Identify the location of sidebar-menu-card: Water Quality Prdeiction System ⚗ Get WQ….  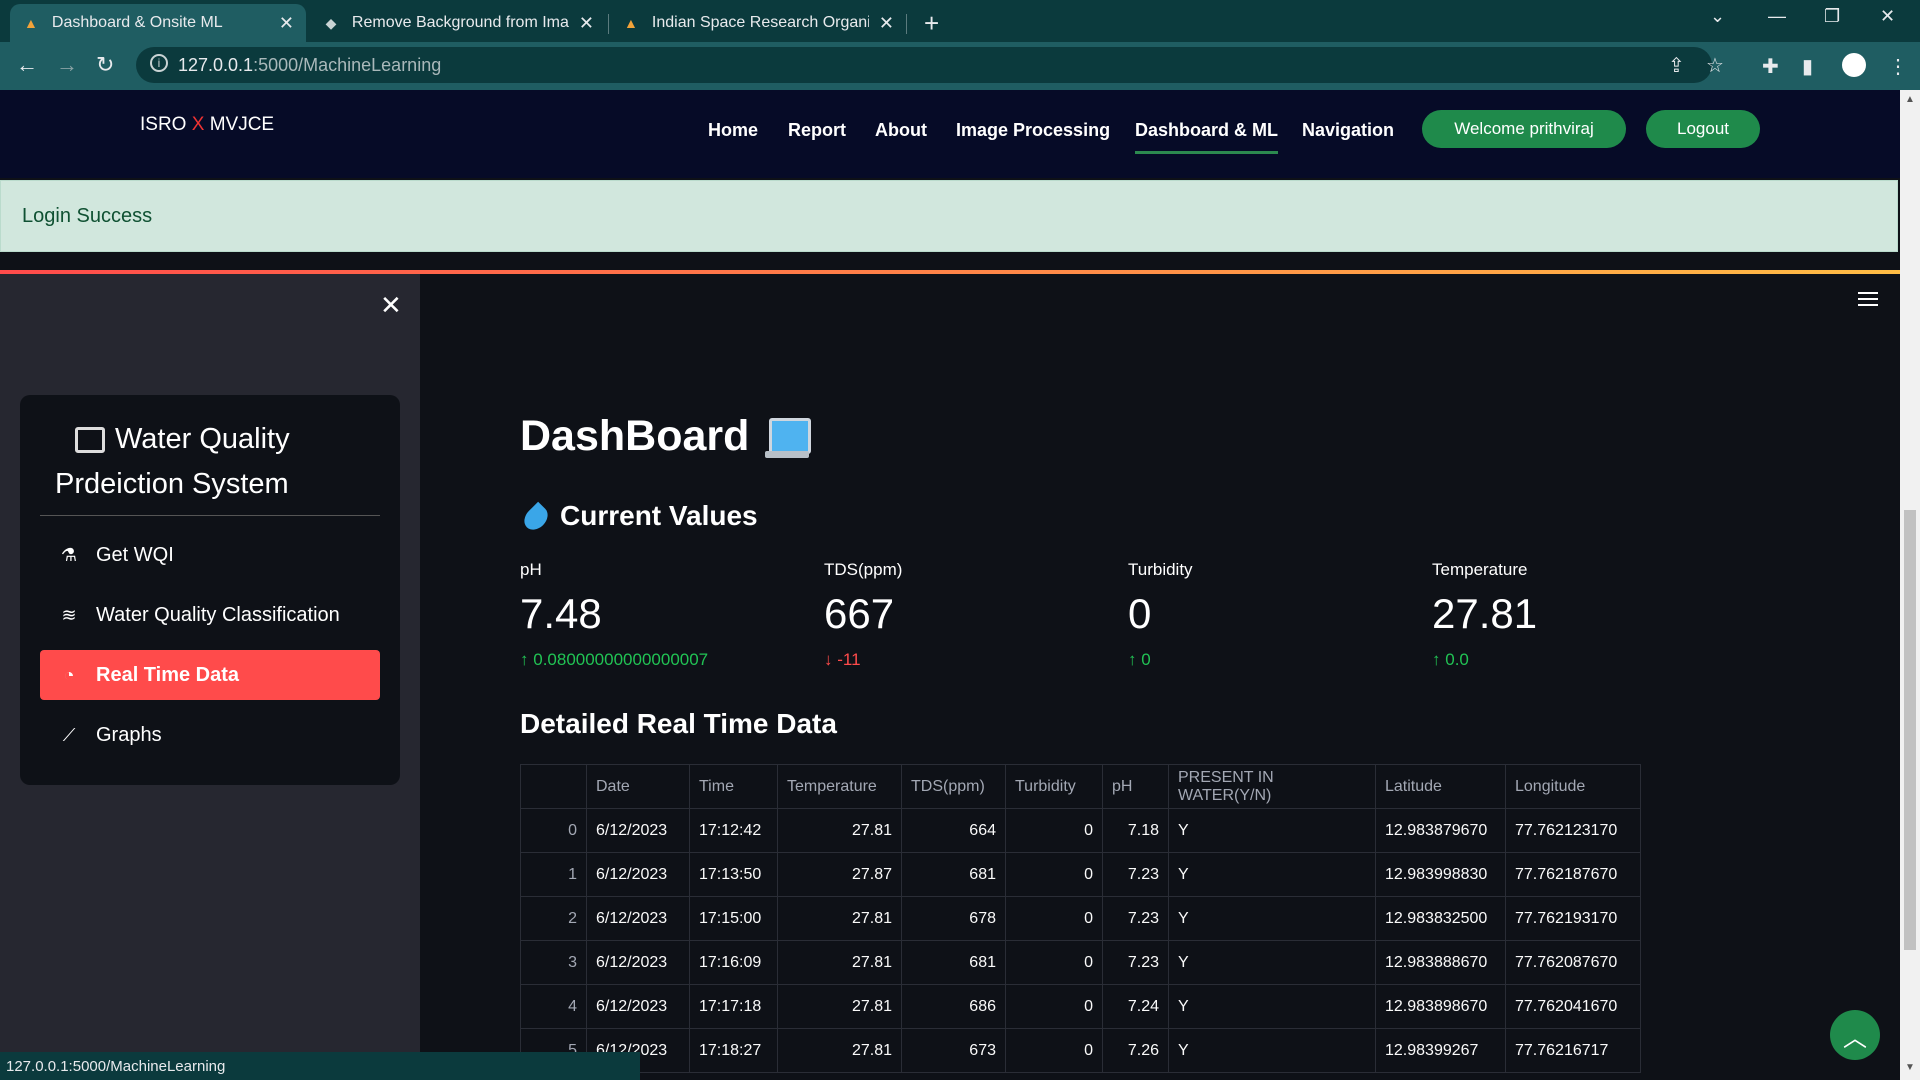
(210, 590).